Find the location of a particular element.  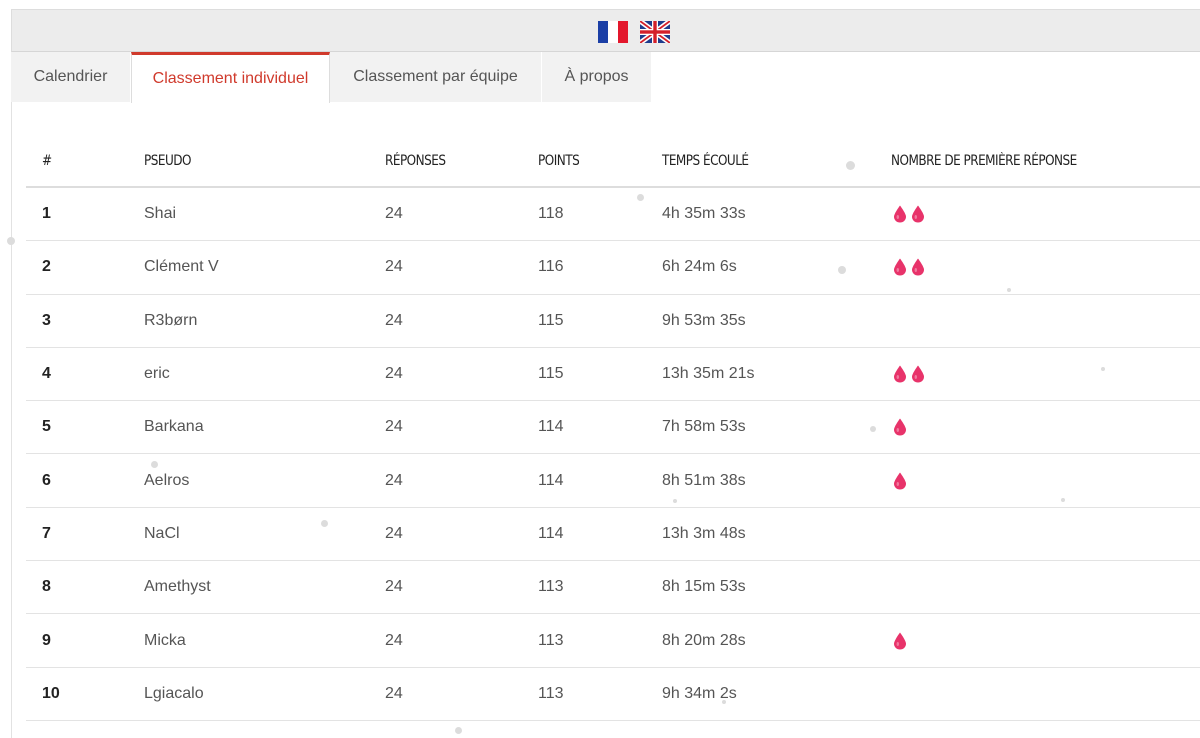

time-cell: 9h 53m 35s is located at coordinates (704, 320).